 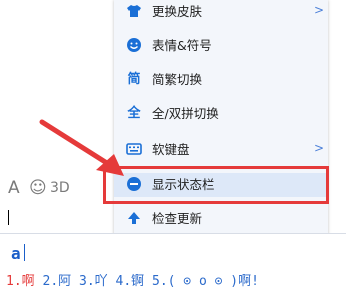 I want to click on candidate-list: 1.啊 2.阿 3.吖 4.锕 5.( ⊙ o ⊙ )啊!, so click(x=132, y=279).